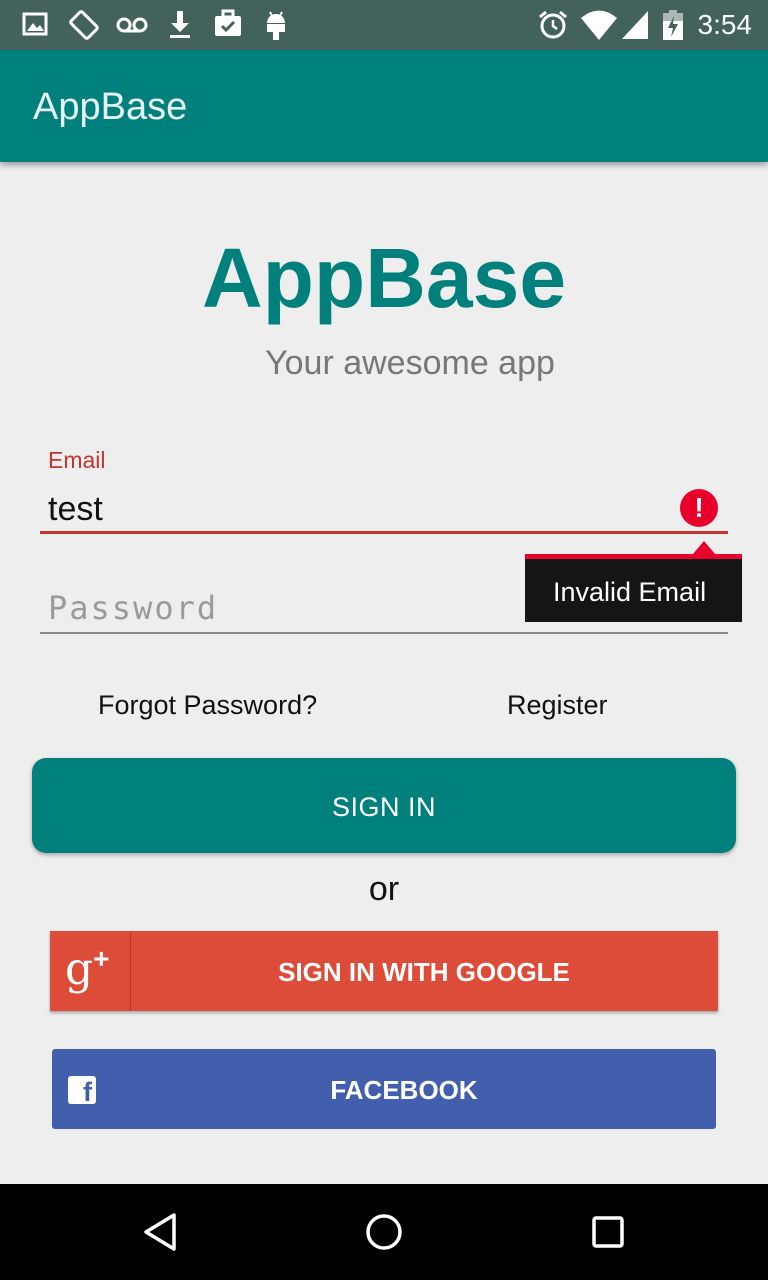 The image size is (768, 1280). What do you see at coordinates (35, 24) in the screenshot?
I see `image-icon` at bounding box center [35, 24].